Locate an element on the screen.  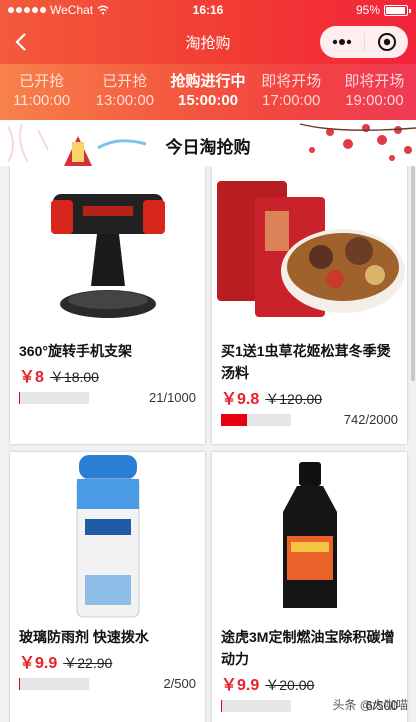
price-row: ￥9.9 ￥22.90 is located at coordinates (65, 661).